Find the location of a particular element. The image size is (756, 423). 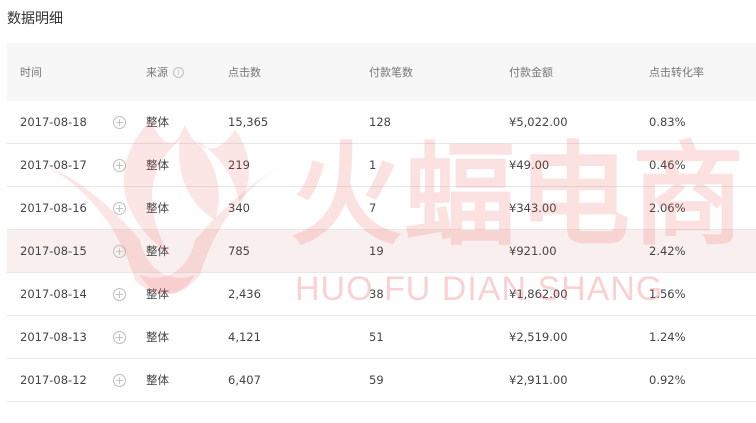

row-date: 2017-08-13 is located at coordinates (53, 337).